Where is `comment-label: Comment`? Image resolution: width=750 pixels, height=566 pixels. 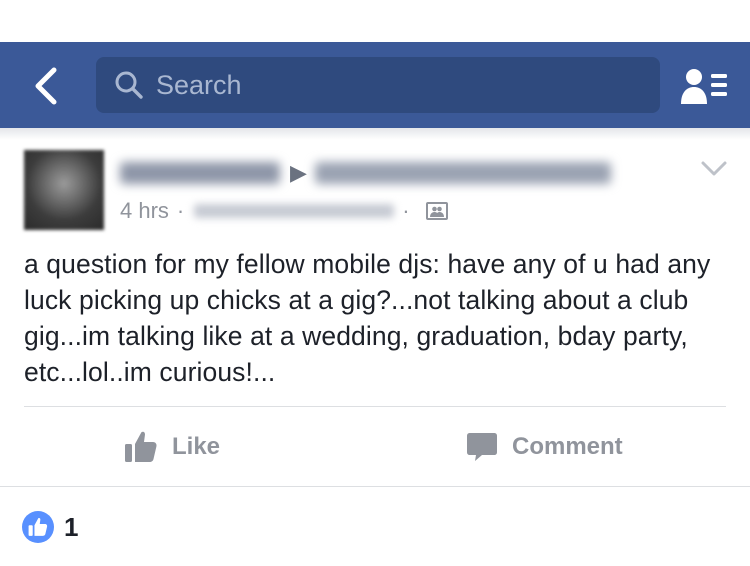 comment-label: Comment is located at coordinates (567, 446).